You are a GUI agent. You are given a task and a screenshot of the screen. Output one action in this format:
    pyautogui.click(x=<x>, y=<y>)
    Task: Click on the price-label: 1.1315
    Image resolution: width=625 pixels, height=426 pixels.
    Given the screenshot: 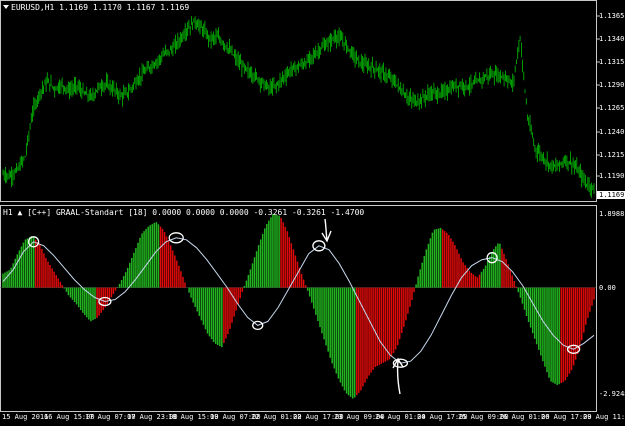 What is the action you would take?
    pyautogui.click(x=612, y=62)
    